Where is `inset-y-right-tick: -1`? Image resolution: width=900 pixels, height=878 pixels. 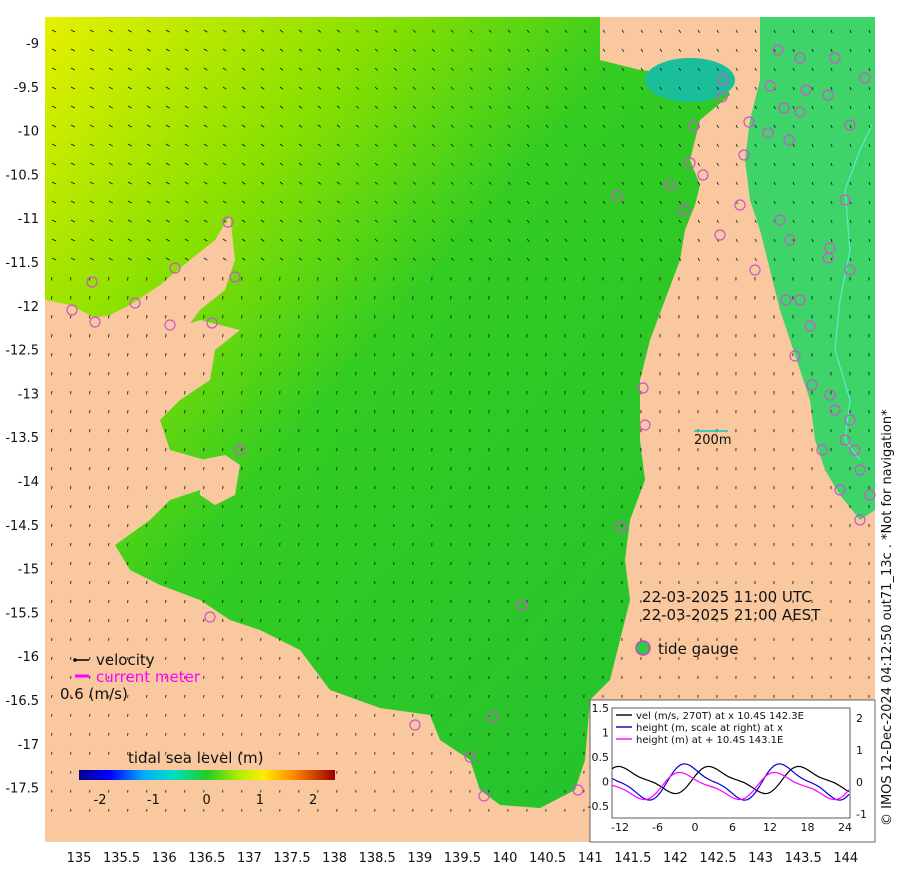 inset-y-right-tick: -1 is located at coordinates (861, 814).